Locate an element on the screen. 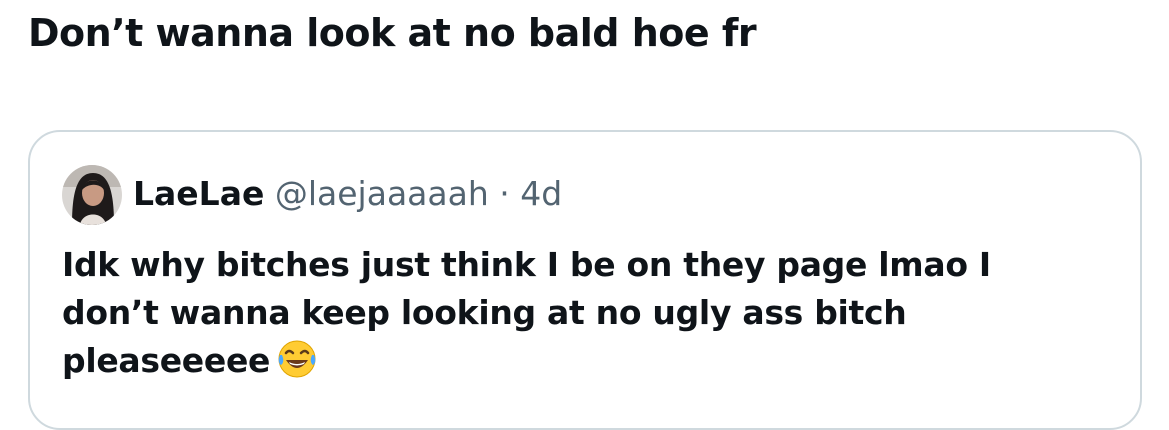 The image size is (1169, 430). quoted-tweet-header: LaeLae @laejaaaaah · 4d is located at coordinates (347, 194).